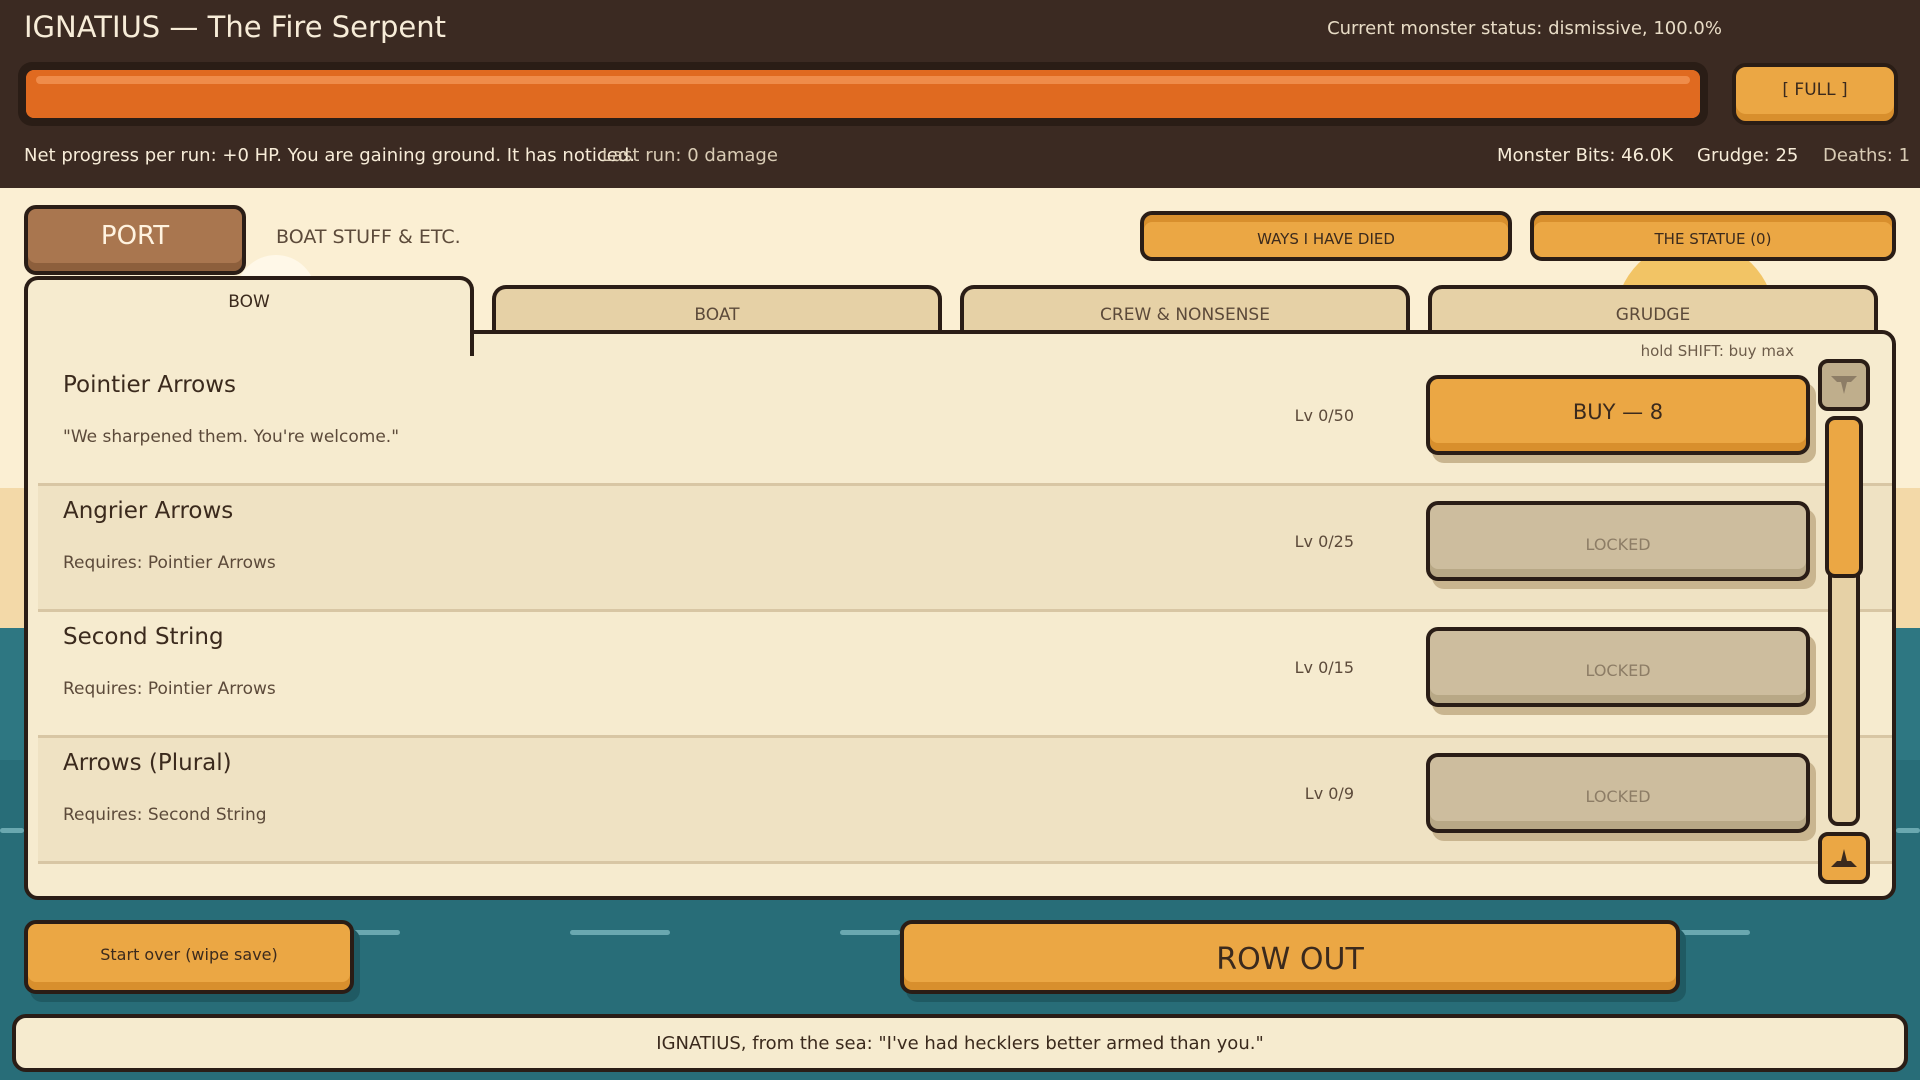  Describe the element at coordinates (1185, 310) in the screenshot. I see `tab-crew-and-nonsense: CREW & NONSENSE` at that location.